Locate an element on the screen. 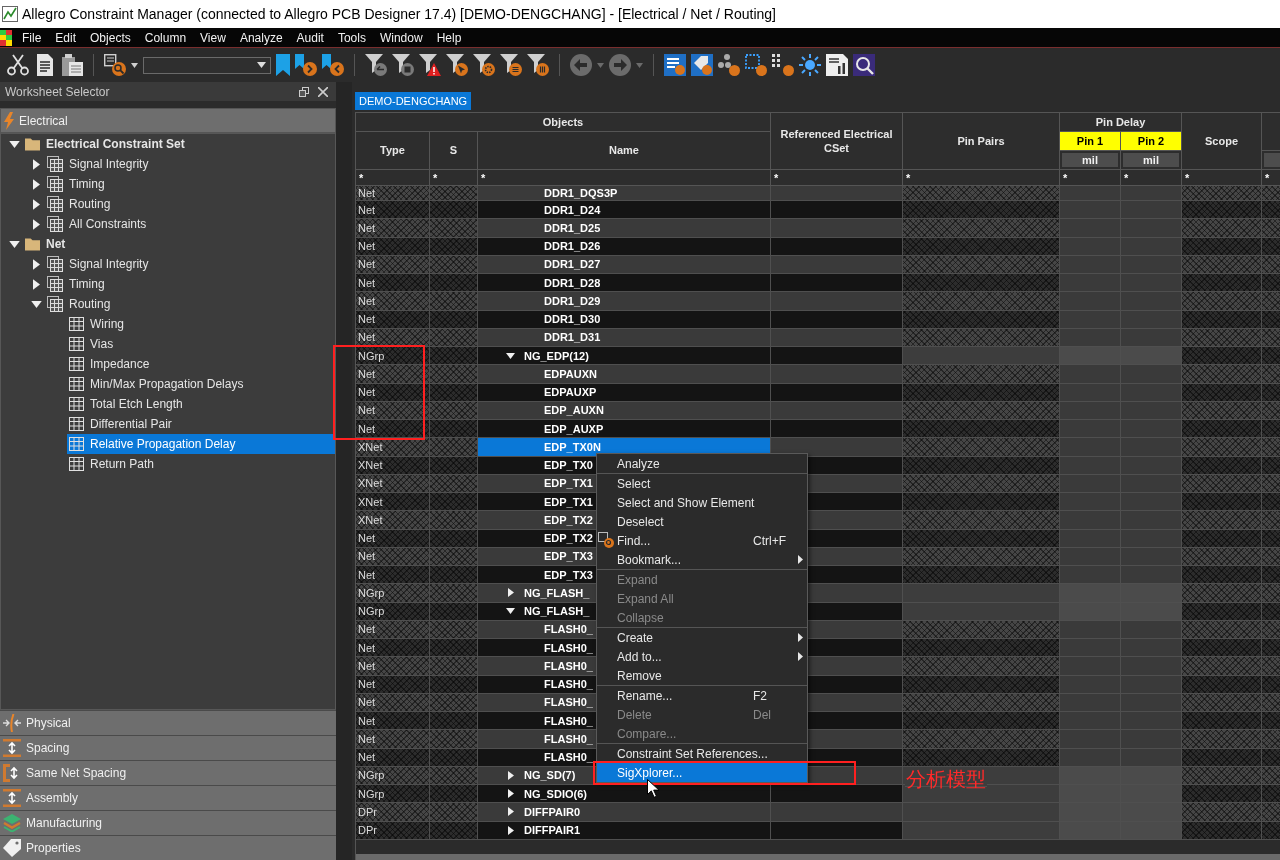  tree-item: Wiring is located at coordinates (98, 324).